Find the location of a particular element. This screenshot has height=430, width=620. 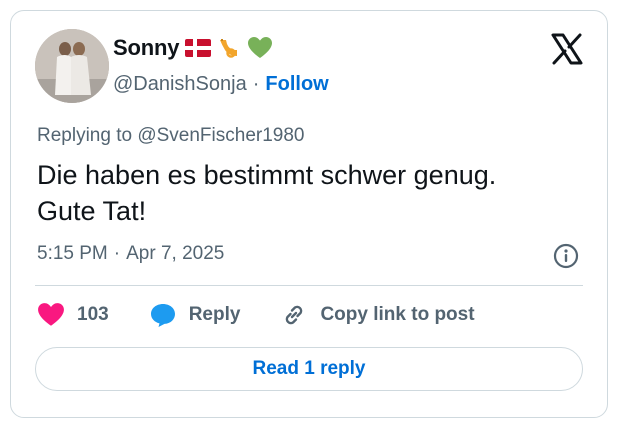

tweet-date: Apr 7, 2025 is located at coordinates (175, 253).